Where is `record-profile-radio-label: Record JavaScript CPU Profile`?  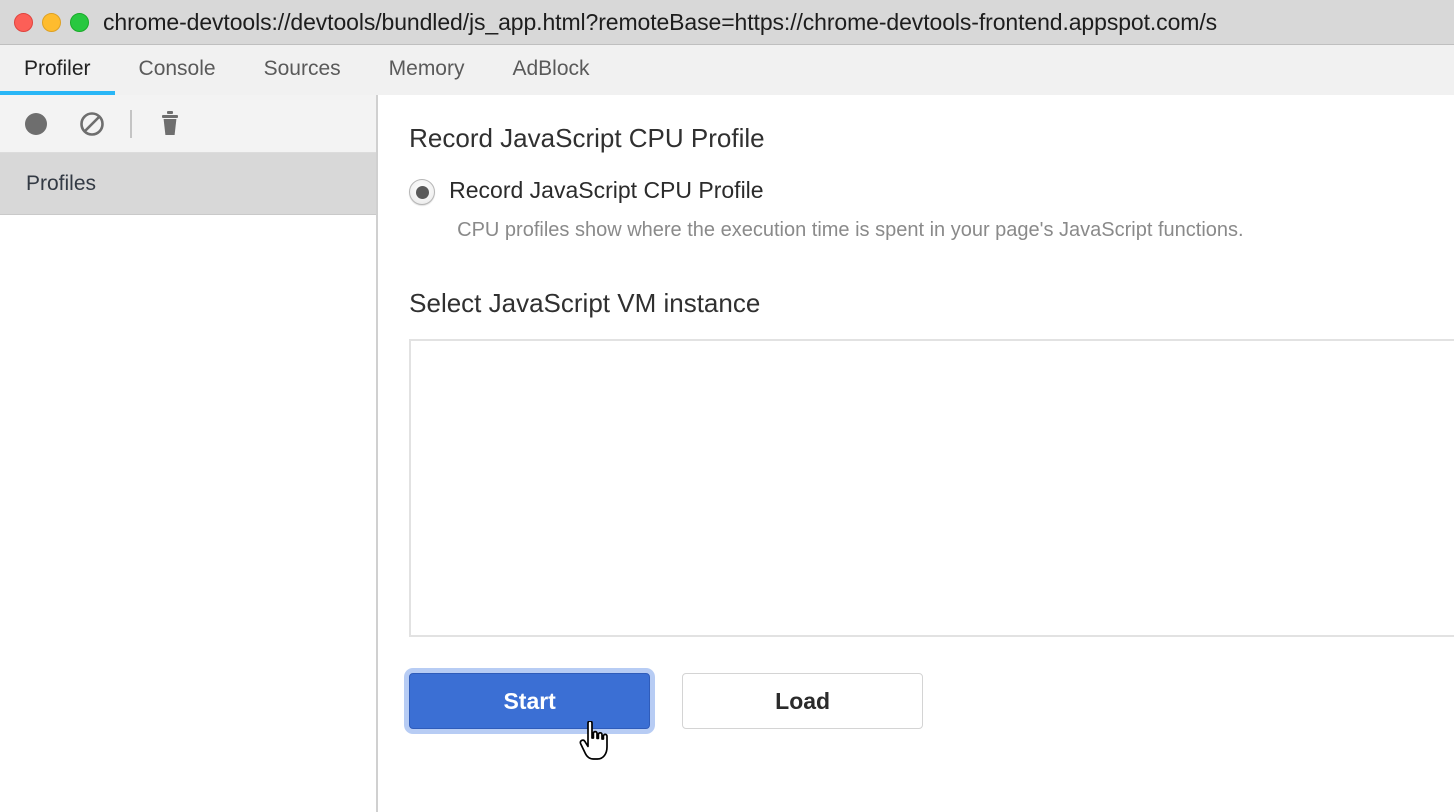 record-profile-radio-label: Record JavaScript CPU Profile is located at coordinates (606, 190).